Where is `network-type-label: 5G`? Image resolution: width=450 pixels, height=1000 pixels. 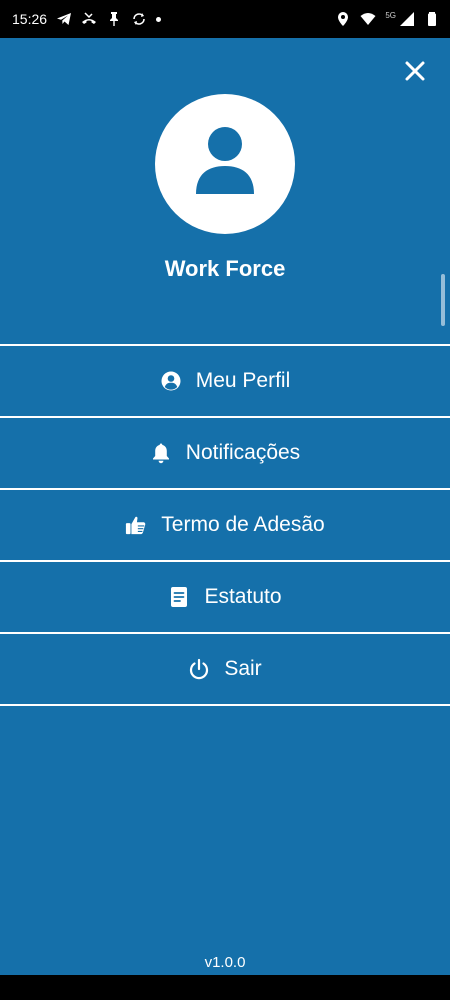
network-type-label: 5G is located at coordinates (390, 15).